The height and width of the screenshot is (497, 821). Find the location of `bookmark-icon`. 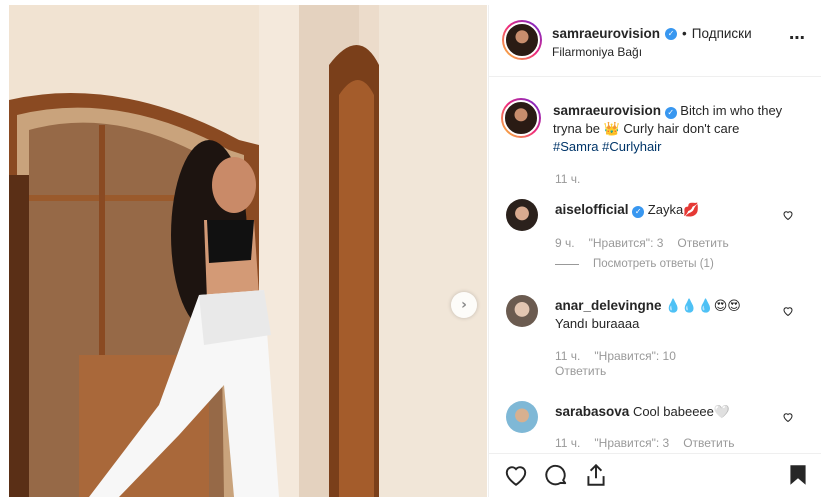

bookmark-icon is located at coordinates (798, 475).